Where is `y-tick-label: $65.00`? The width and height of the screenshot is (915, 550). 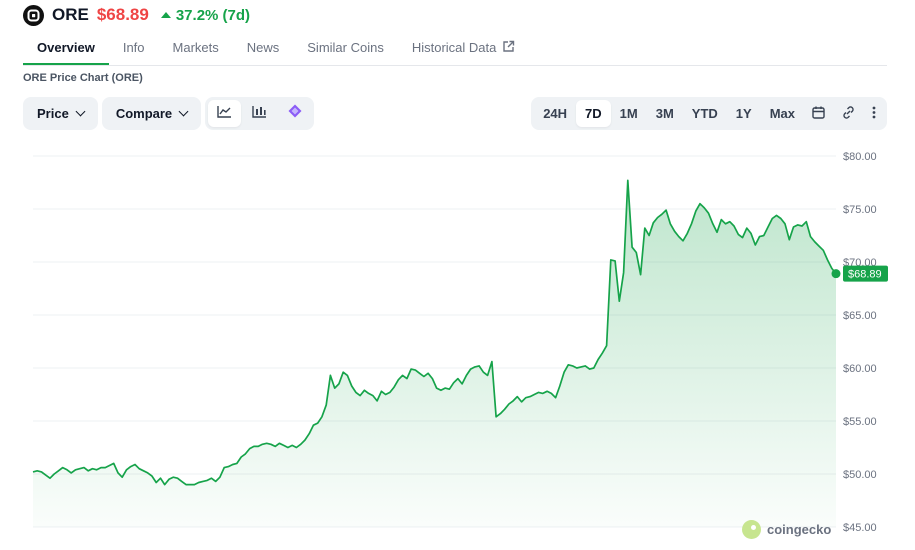 y-tick-label: $65.00 is located at coordinates (860, 316).